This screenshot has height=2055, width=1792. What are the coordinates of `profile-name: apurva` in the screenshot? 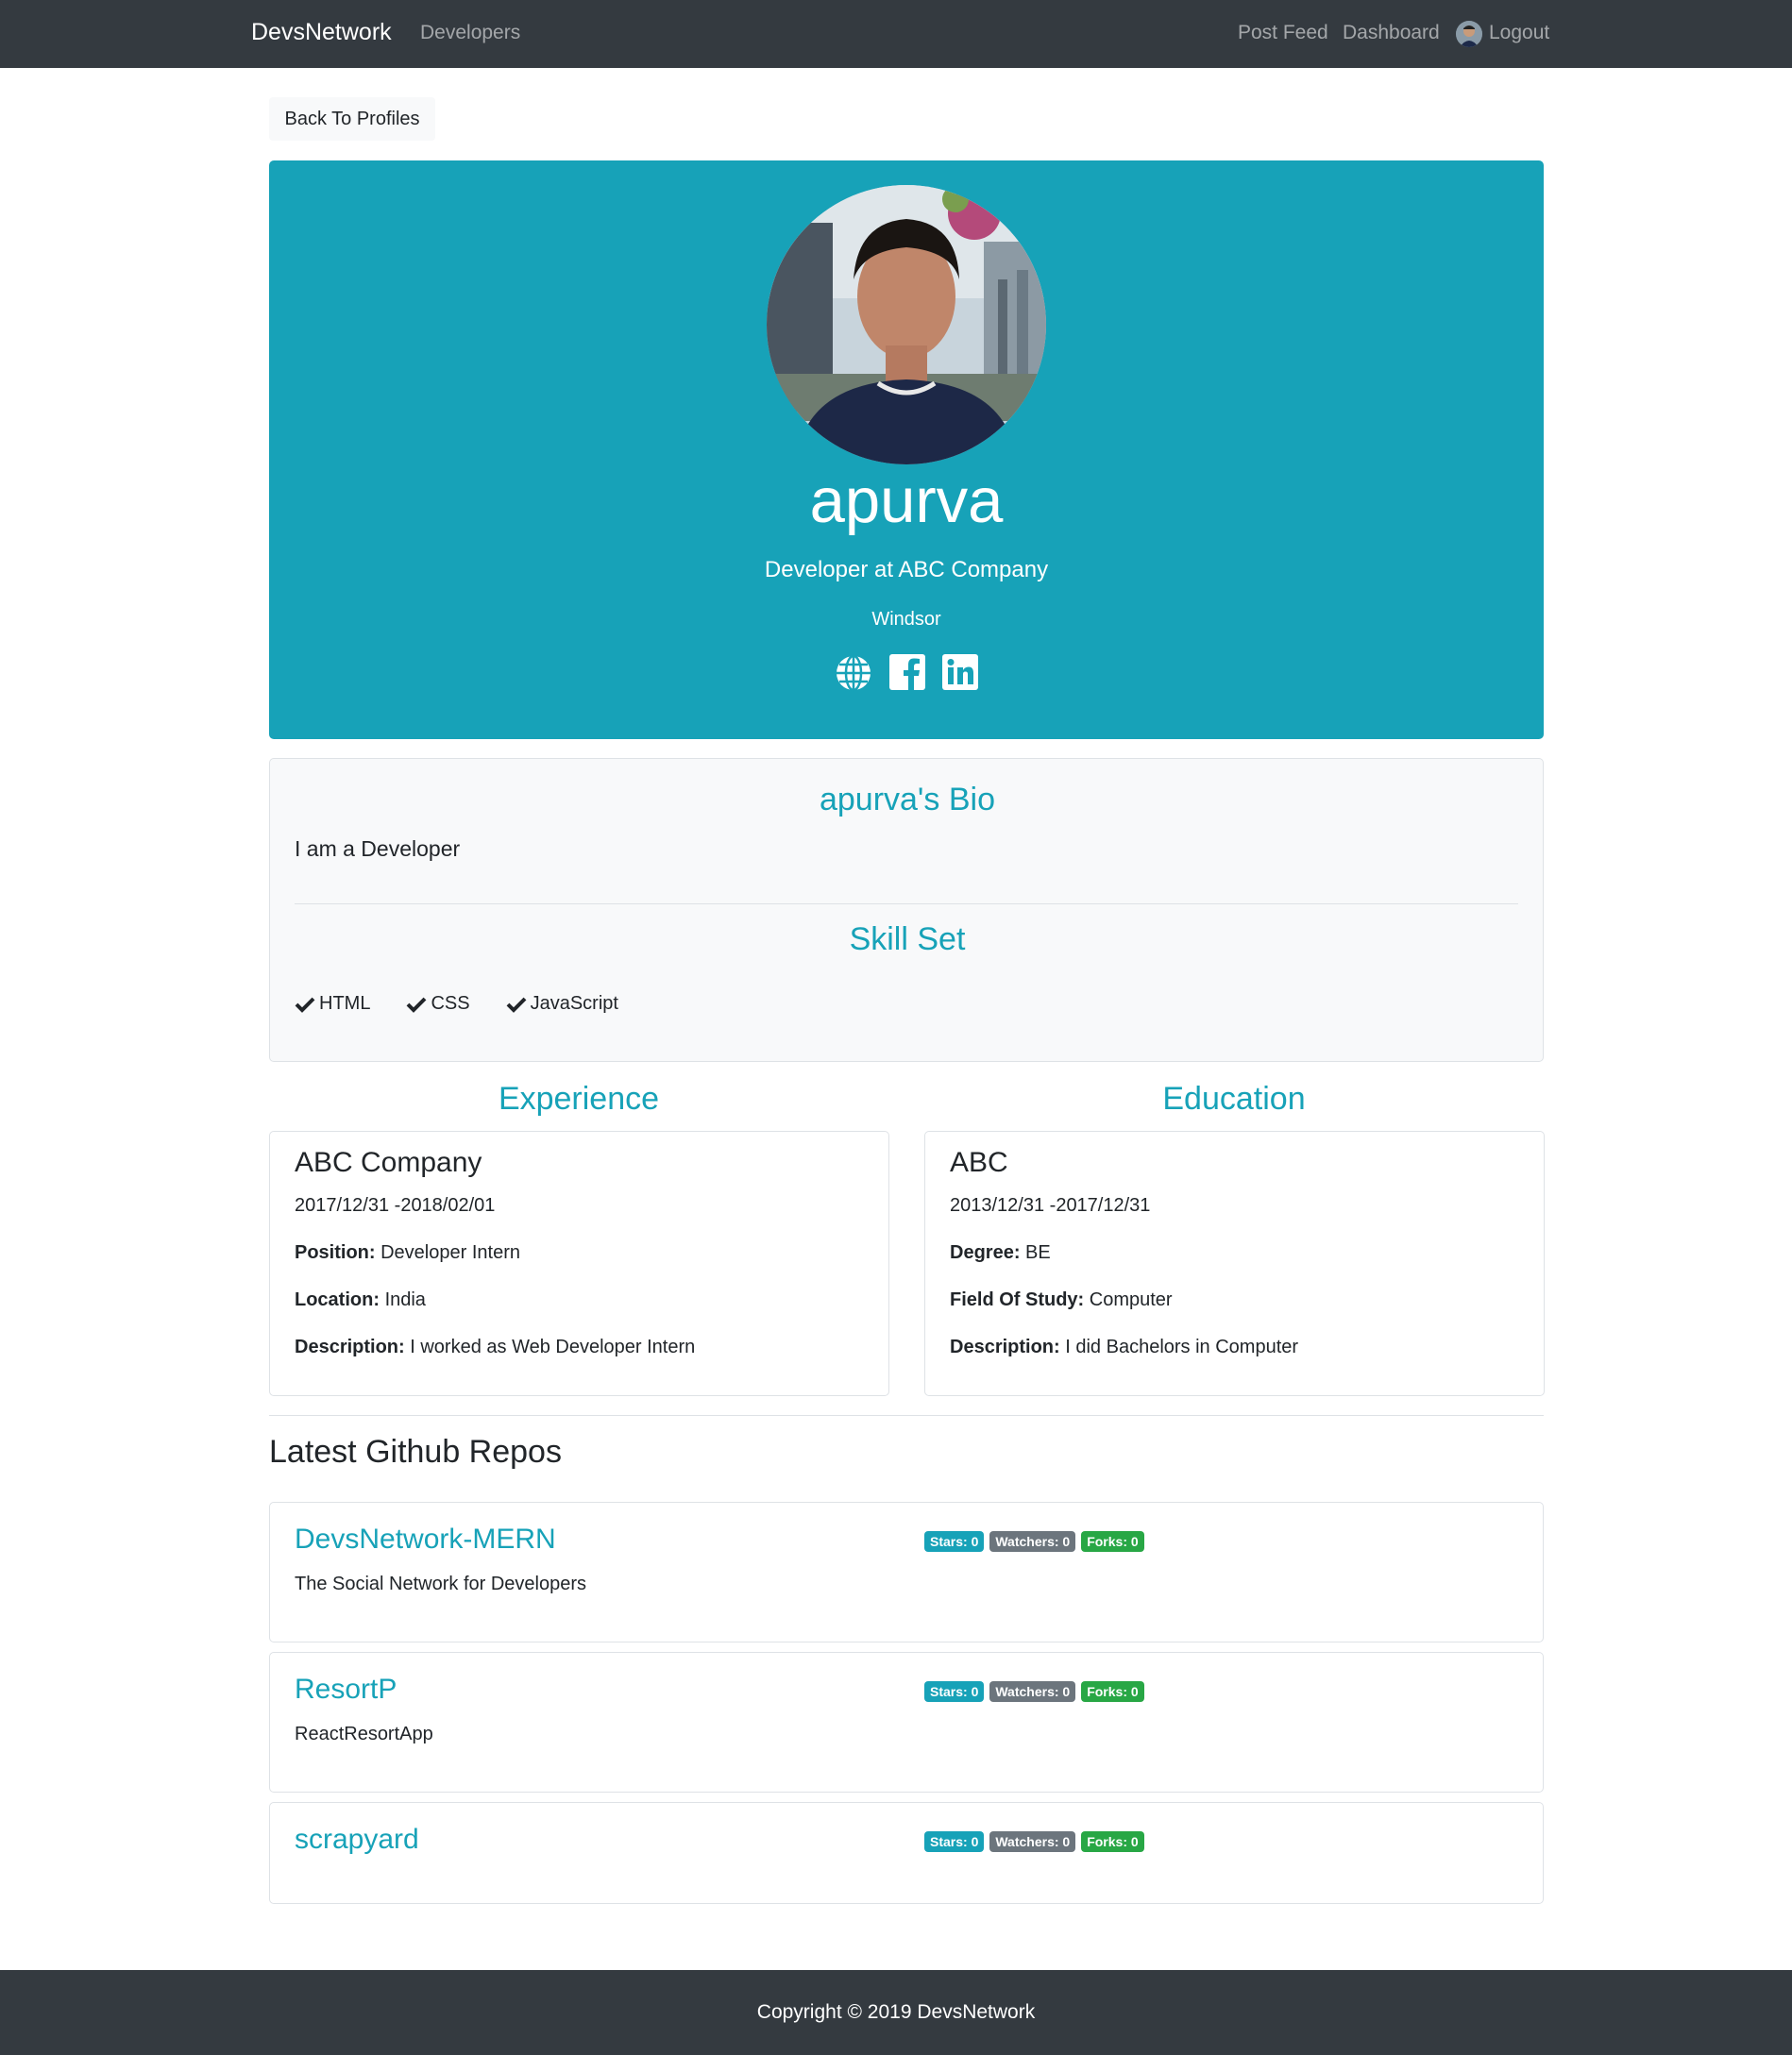 It's located at (907, 501).